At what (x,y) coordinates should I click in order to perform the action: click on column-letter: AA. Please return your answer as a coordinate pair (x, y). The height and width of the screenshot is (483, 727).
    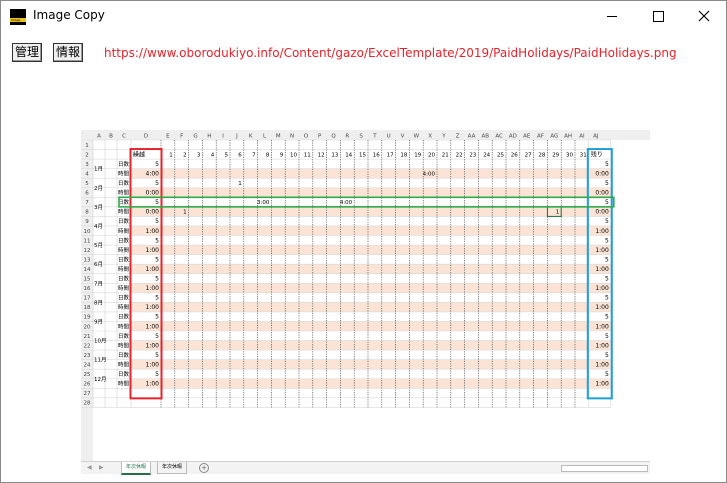
    Looking at the image, I should click on (472, 137).